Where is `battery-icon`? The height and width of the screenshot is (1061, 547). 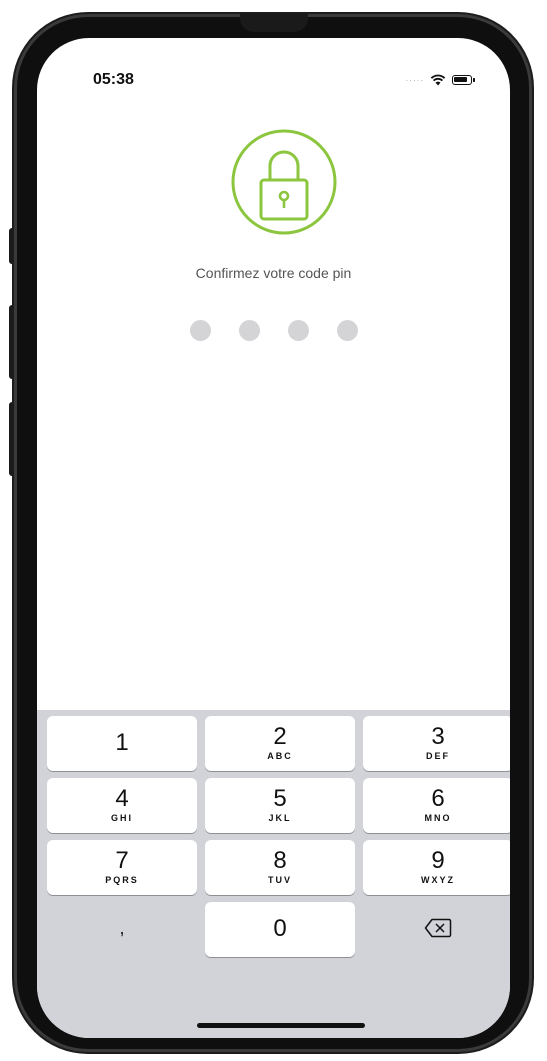 battery-icon is located at coordinates (463, 80).